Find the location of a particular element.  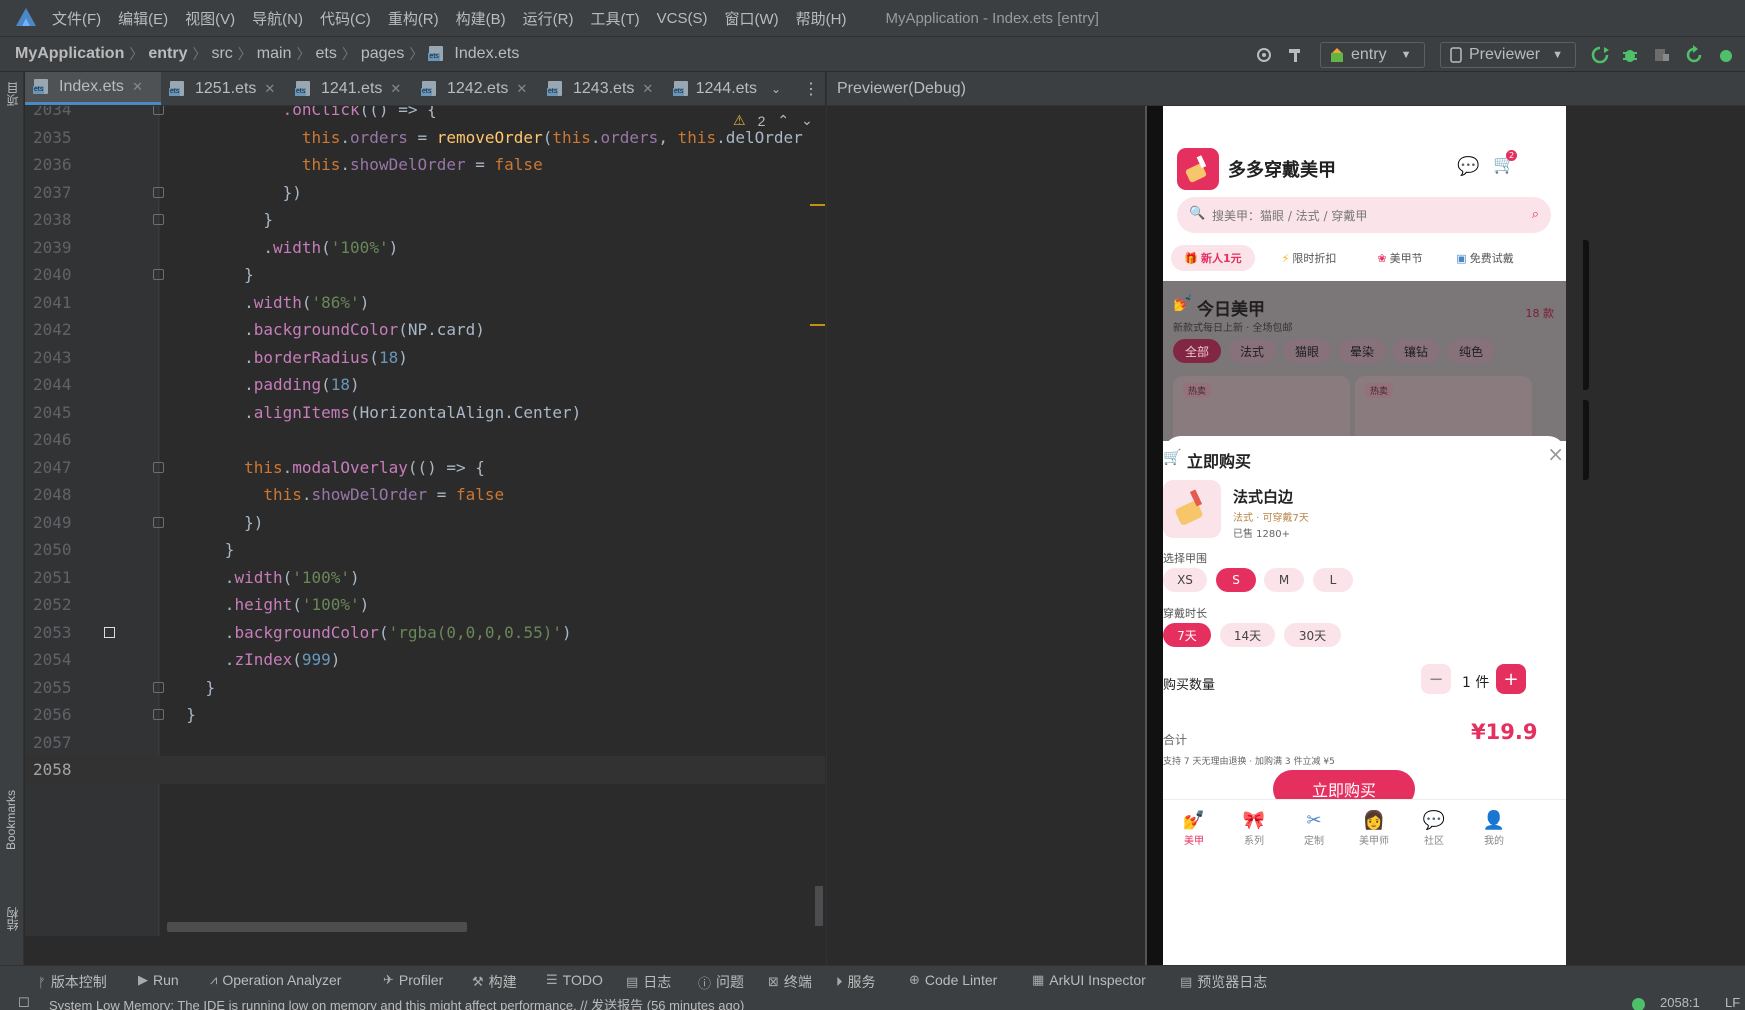

code-line: 2042 .backgroundColor(NP.card) is located at coordinates (425, 330).